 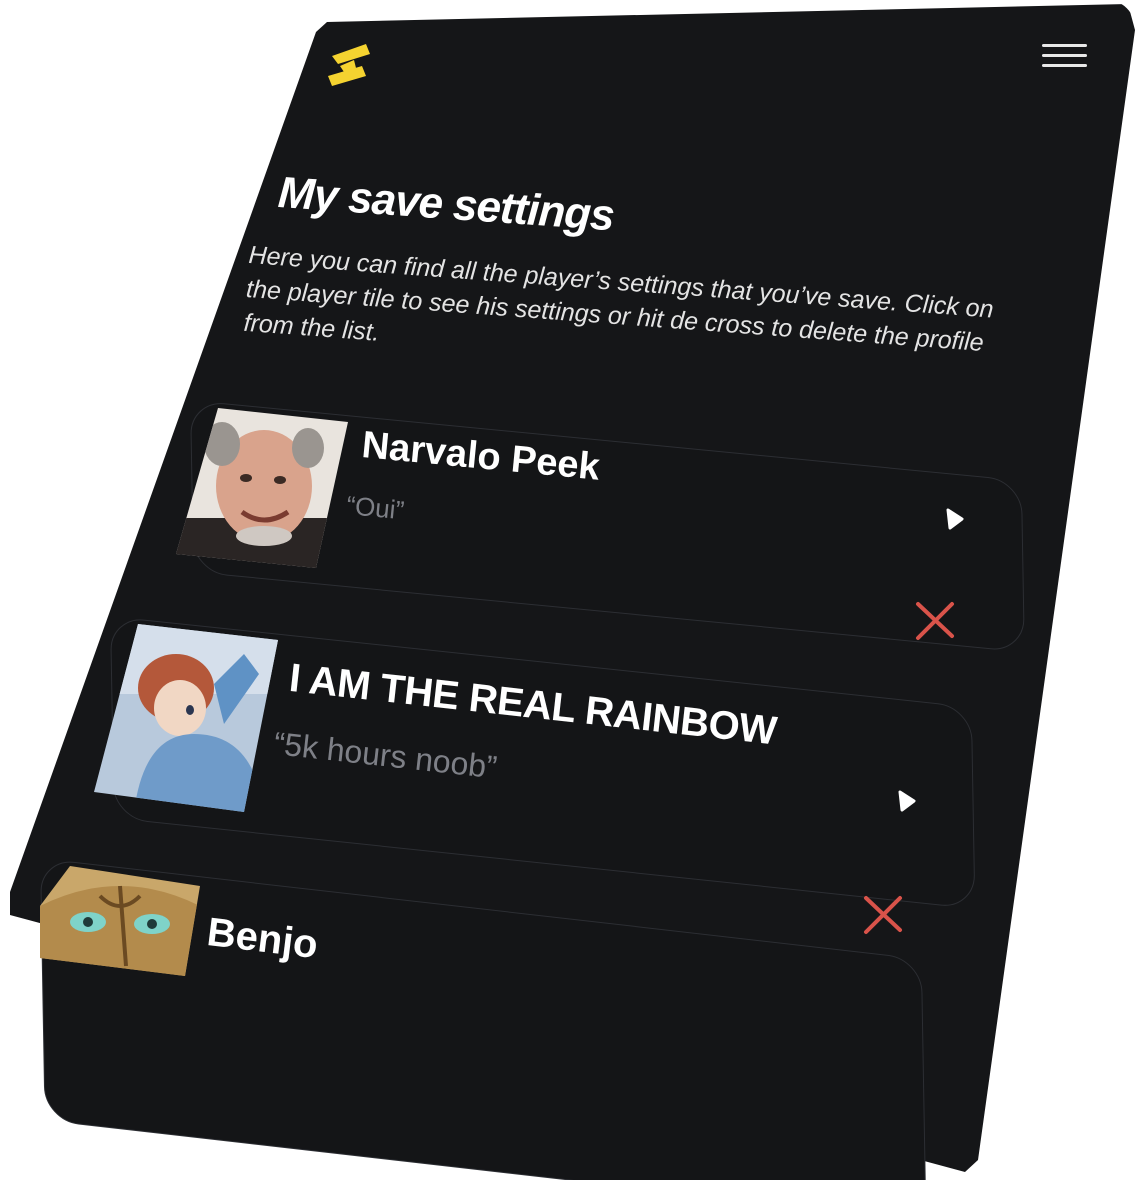 What do you see at coordinates (375, 508) in the screenshot?
I see `player-quote: “Oui”` at bounding box center [375, 508].